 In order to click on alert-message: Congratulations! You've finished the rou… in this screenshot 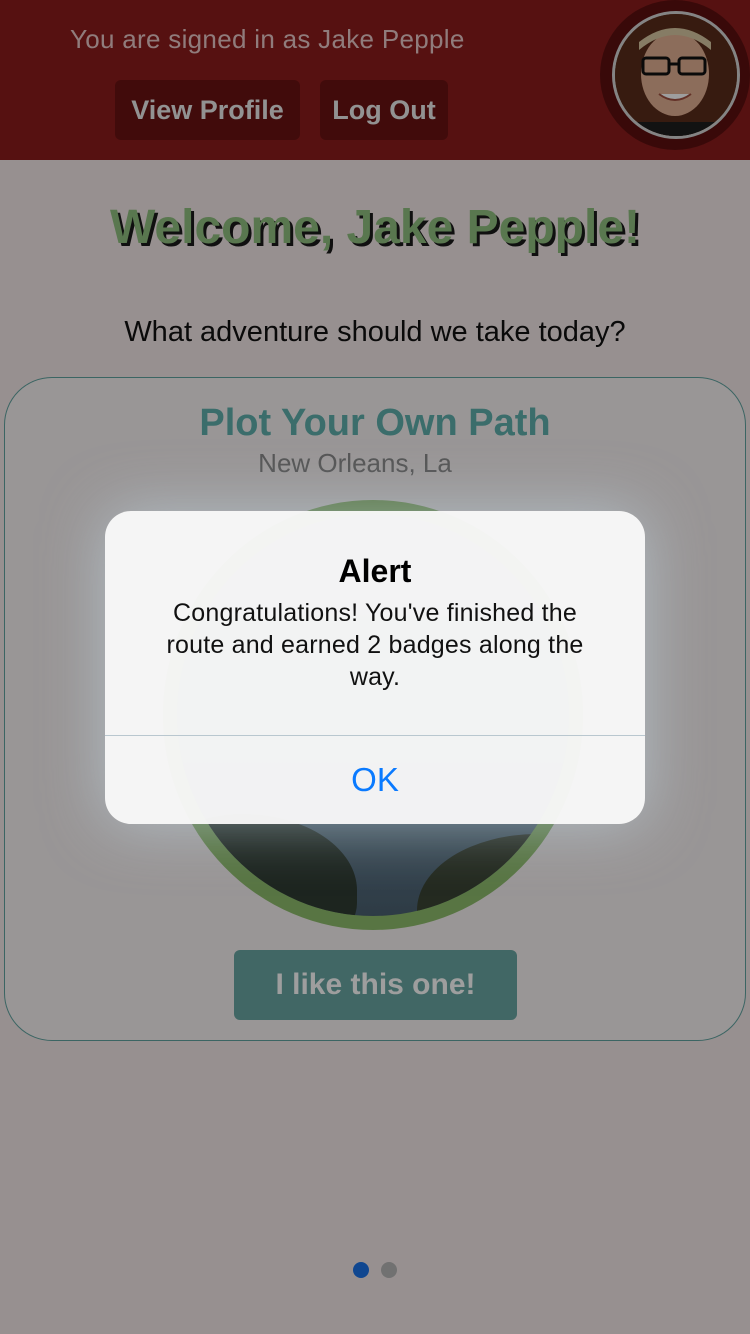, I will do `click(375, 645)`.